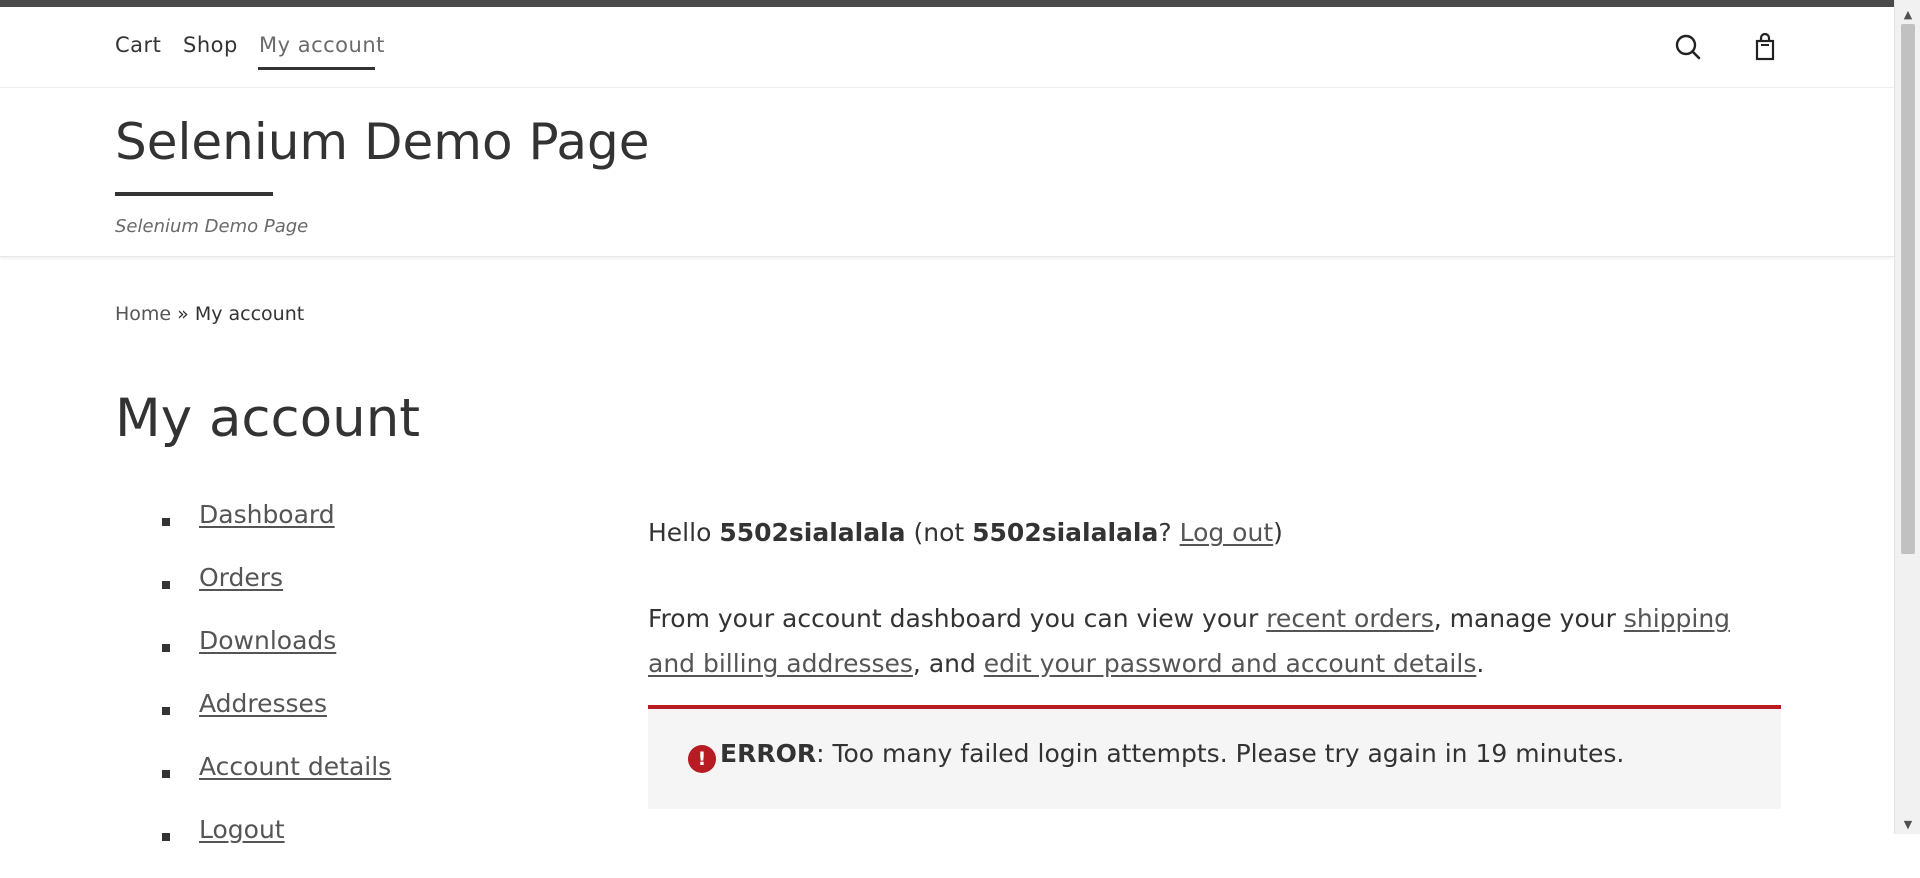  I want to click on intro-text: , manage your, so click(1528, 618).